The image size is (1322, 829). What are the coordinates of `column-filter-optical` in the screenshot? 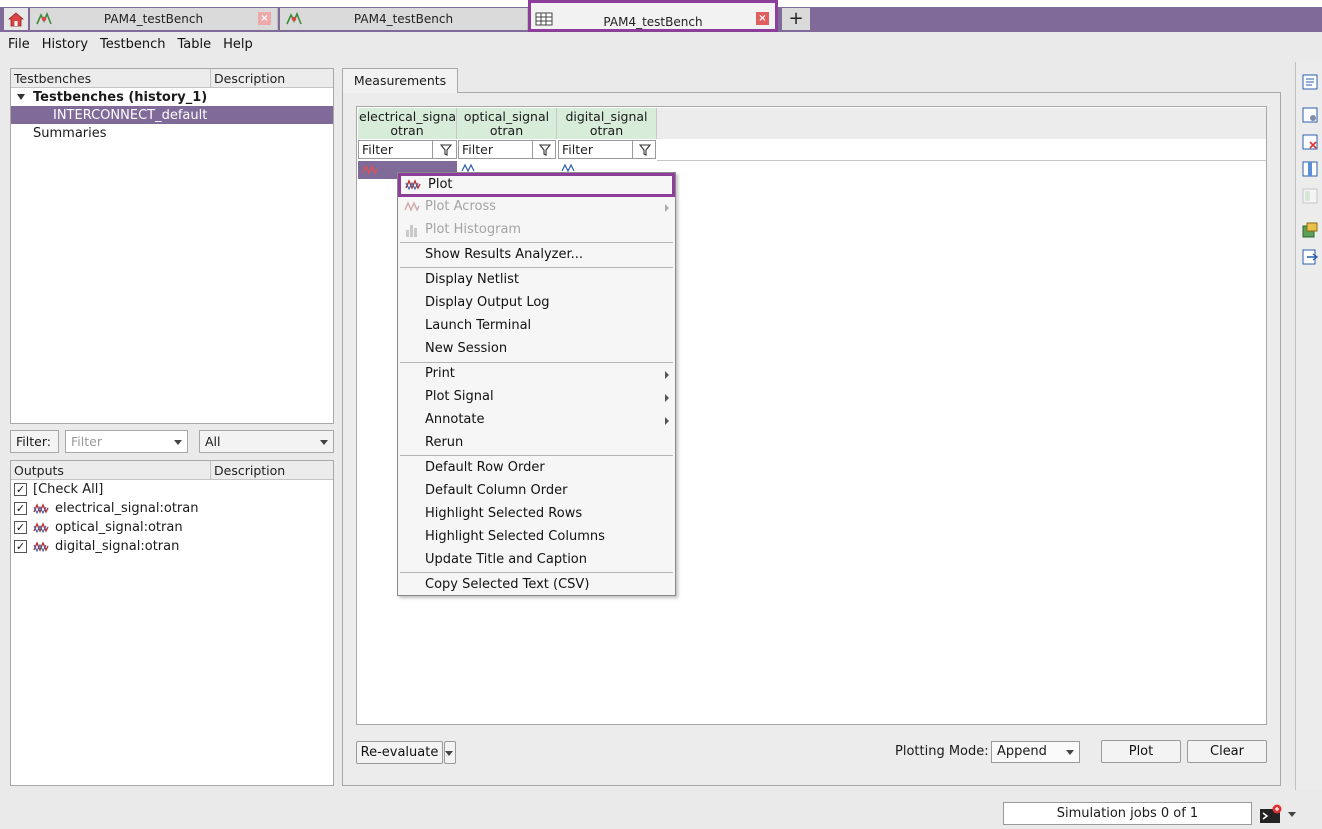 It's located at (507, 149).